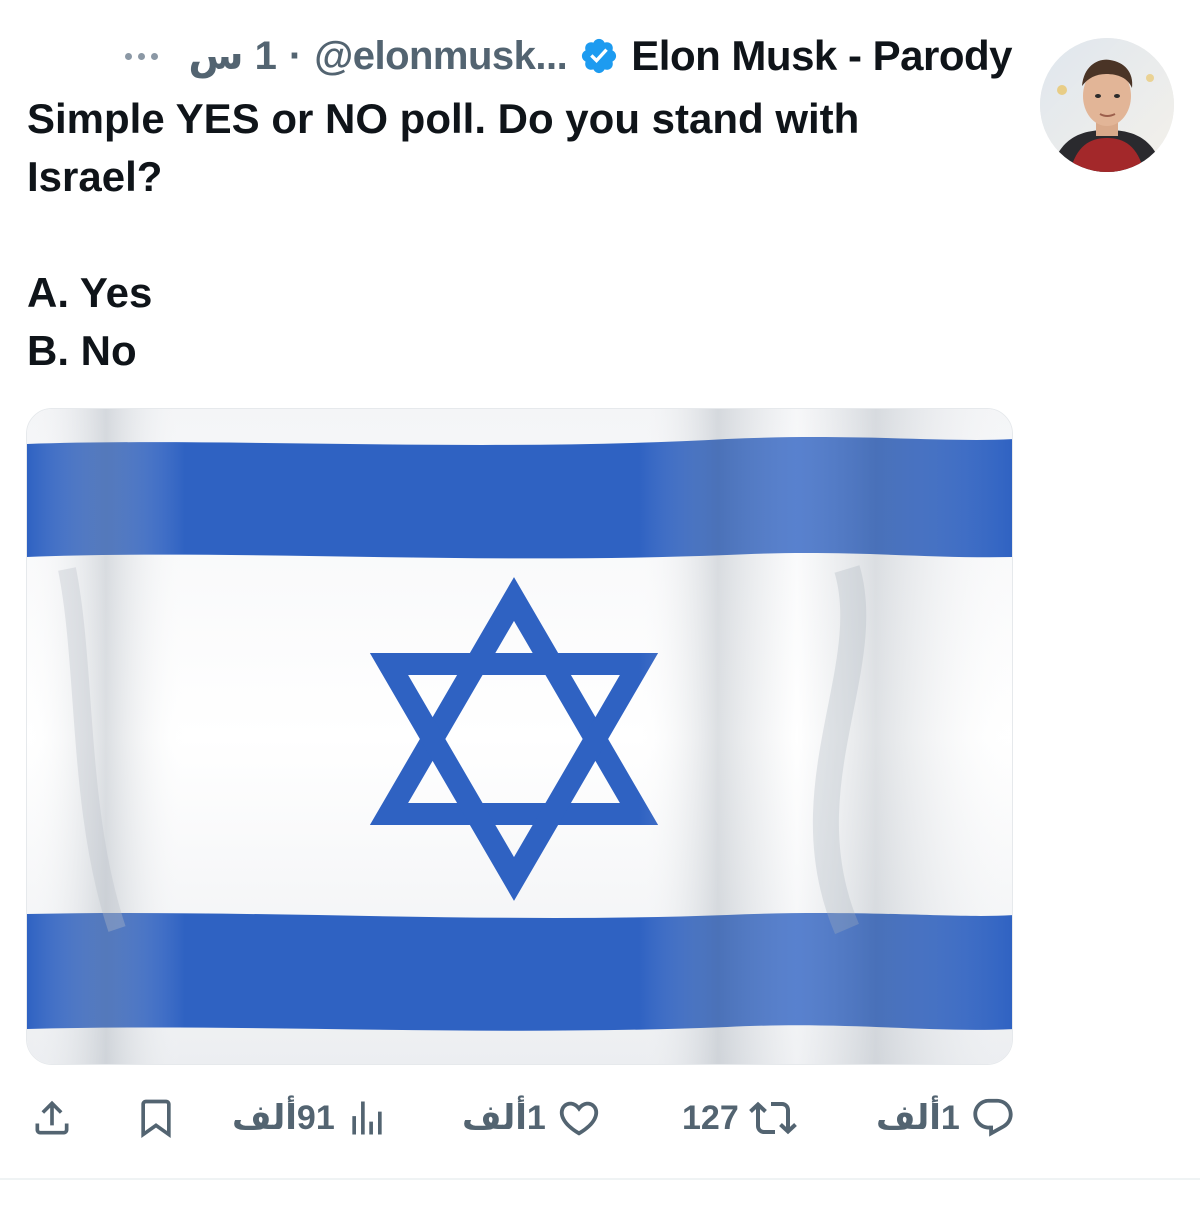 Image resolution: width=1200 pixels, height=1214 pixels. What do you see at coordinates (579, 1118) in the screenshot?
I see `heart-icon` at bounding box center [579, 1118].